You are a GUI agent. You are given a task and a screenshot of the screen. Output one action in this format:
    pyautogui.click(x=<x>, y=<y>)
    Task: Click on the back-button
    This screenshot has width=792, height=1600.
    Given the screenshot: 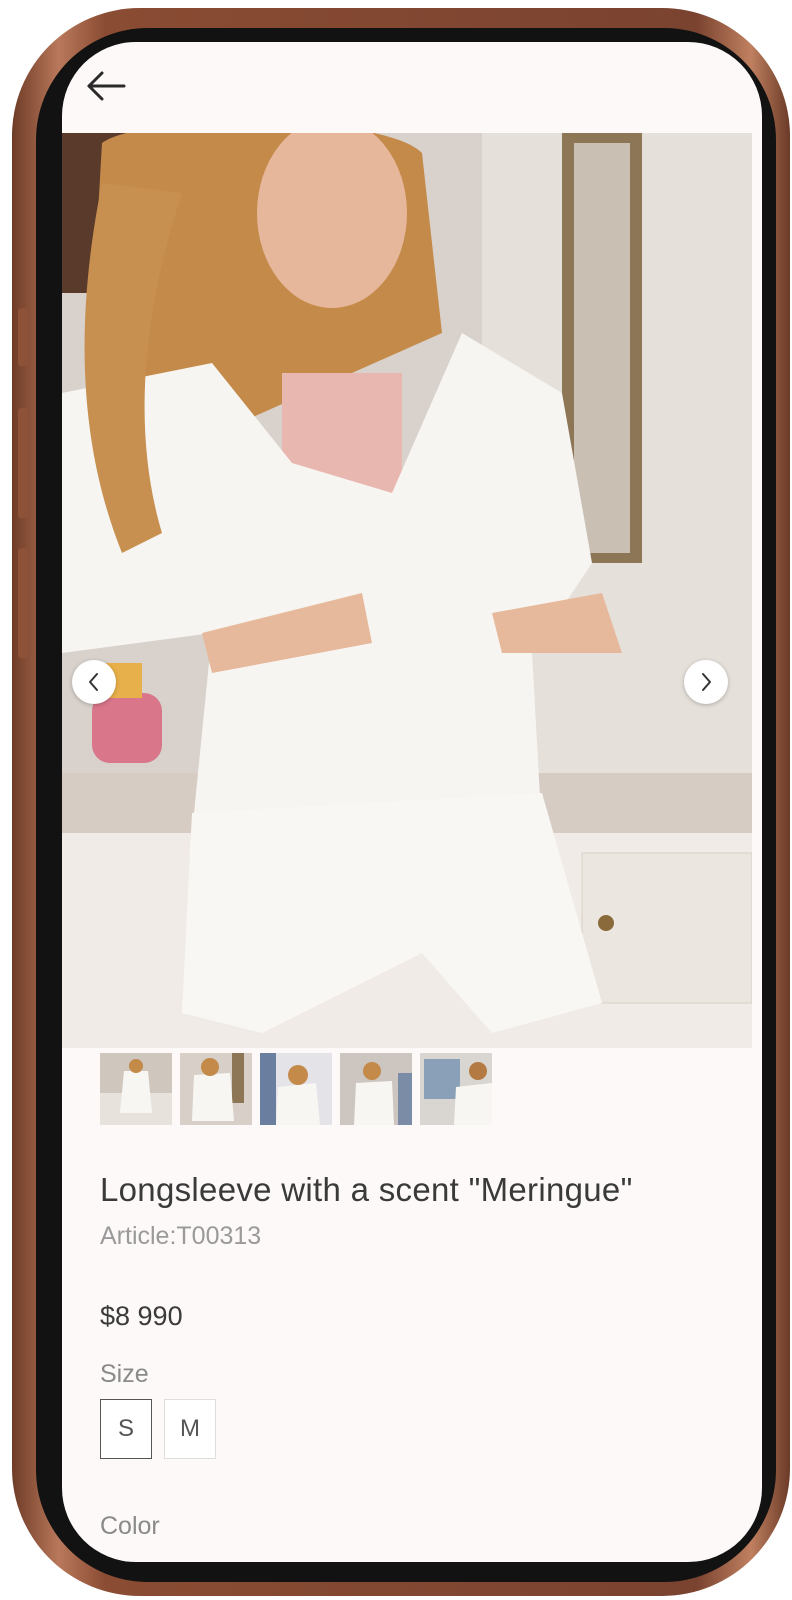 What is the action you would take?
    pyautogui.click(x=106, y=86)
    